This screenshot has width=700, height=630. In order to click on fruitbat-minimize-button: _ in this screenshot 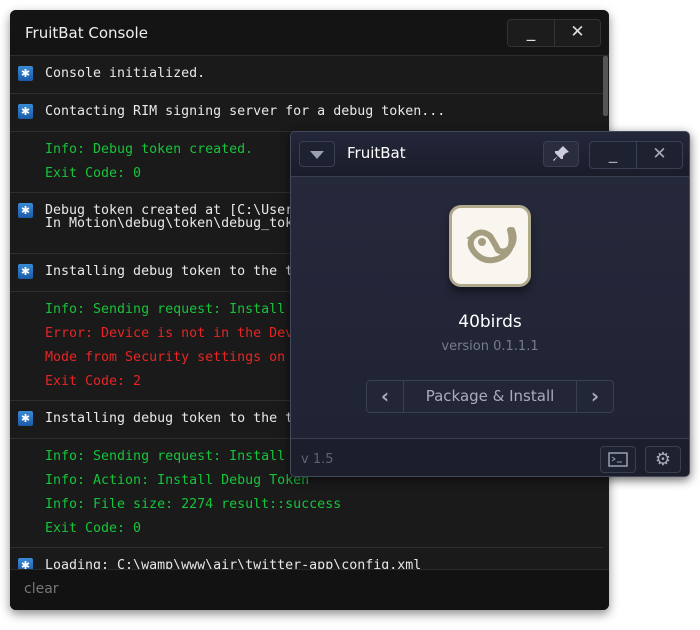, I will do `click(613, 155)`.